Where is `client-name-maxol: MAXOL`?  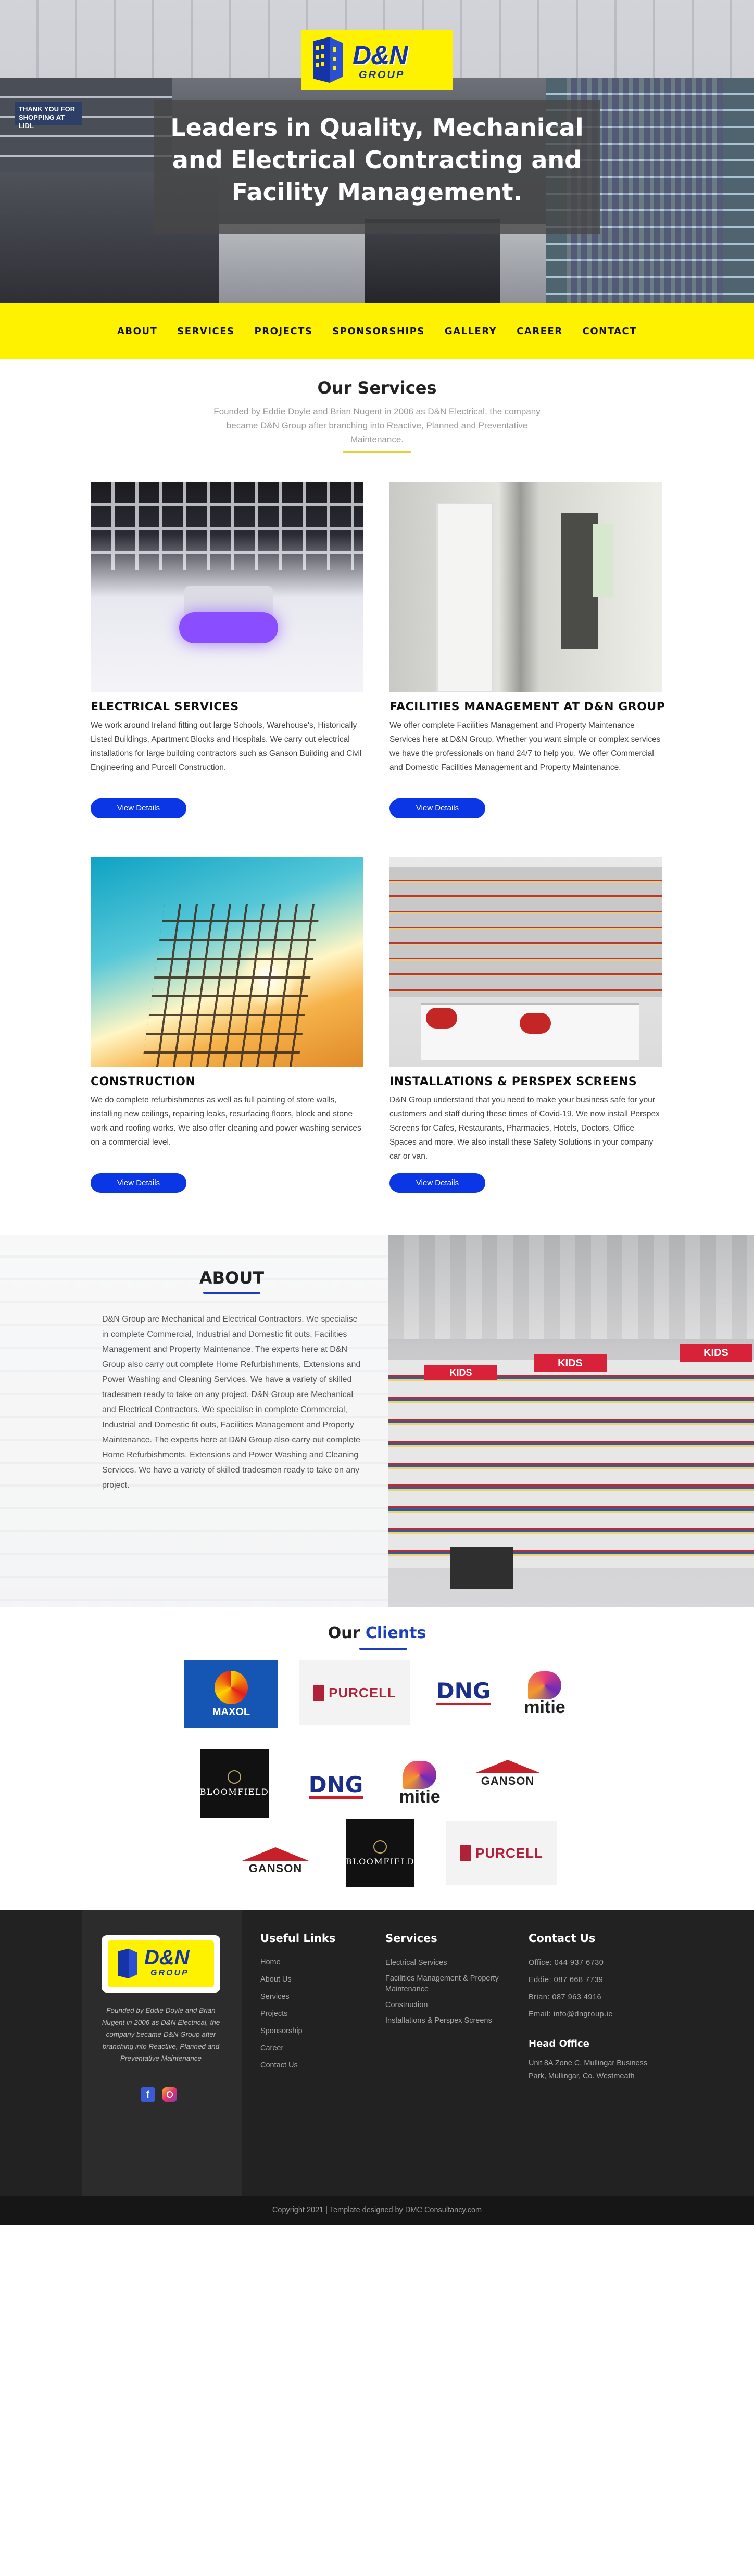
client-name-maxol: MAXOL is located at coordinates (231, 1712).